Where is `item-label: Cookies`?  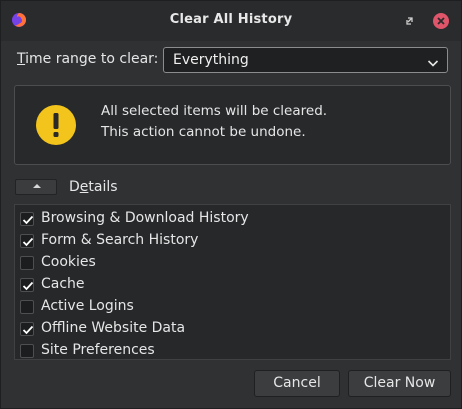
item-label: Cookies is located at coordinates (68, 262).